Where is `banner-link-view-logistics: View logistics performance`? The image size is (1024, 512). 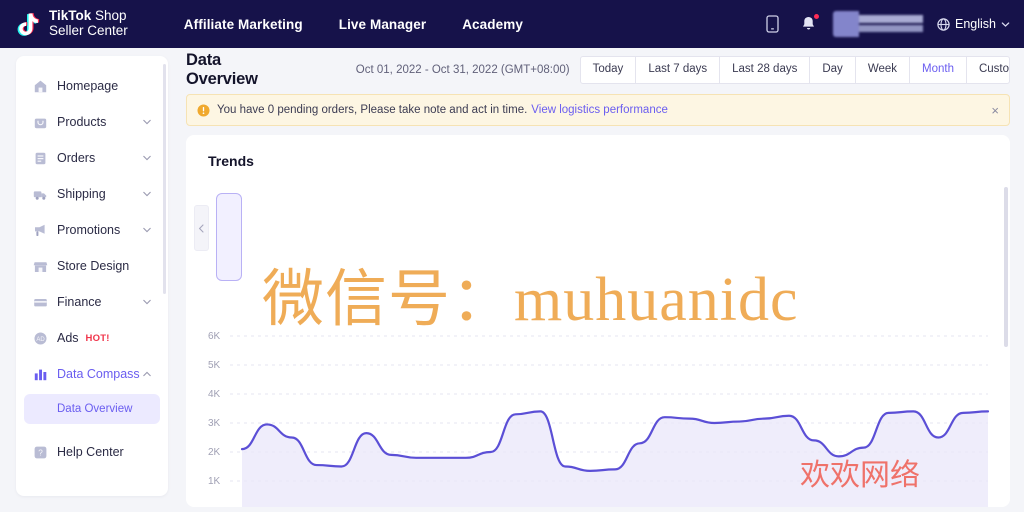
banner-link-view-logistics: View logistics performance is located at coordinates (599, 110).